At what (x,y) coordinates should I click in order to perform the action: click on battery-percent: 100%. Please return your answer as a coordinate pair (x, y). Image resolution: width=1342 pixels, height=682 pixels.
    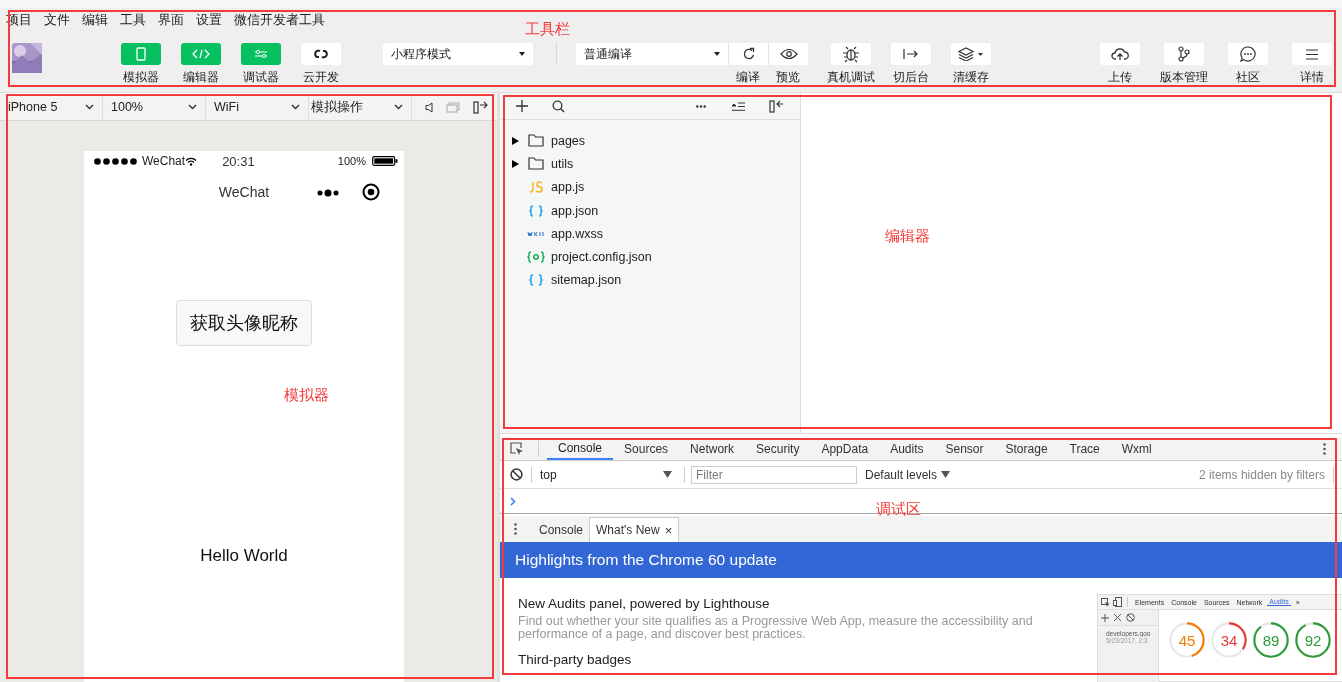
    Looking at the image, I should click on (351, 161).